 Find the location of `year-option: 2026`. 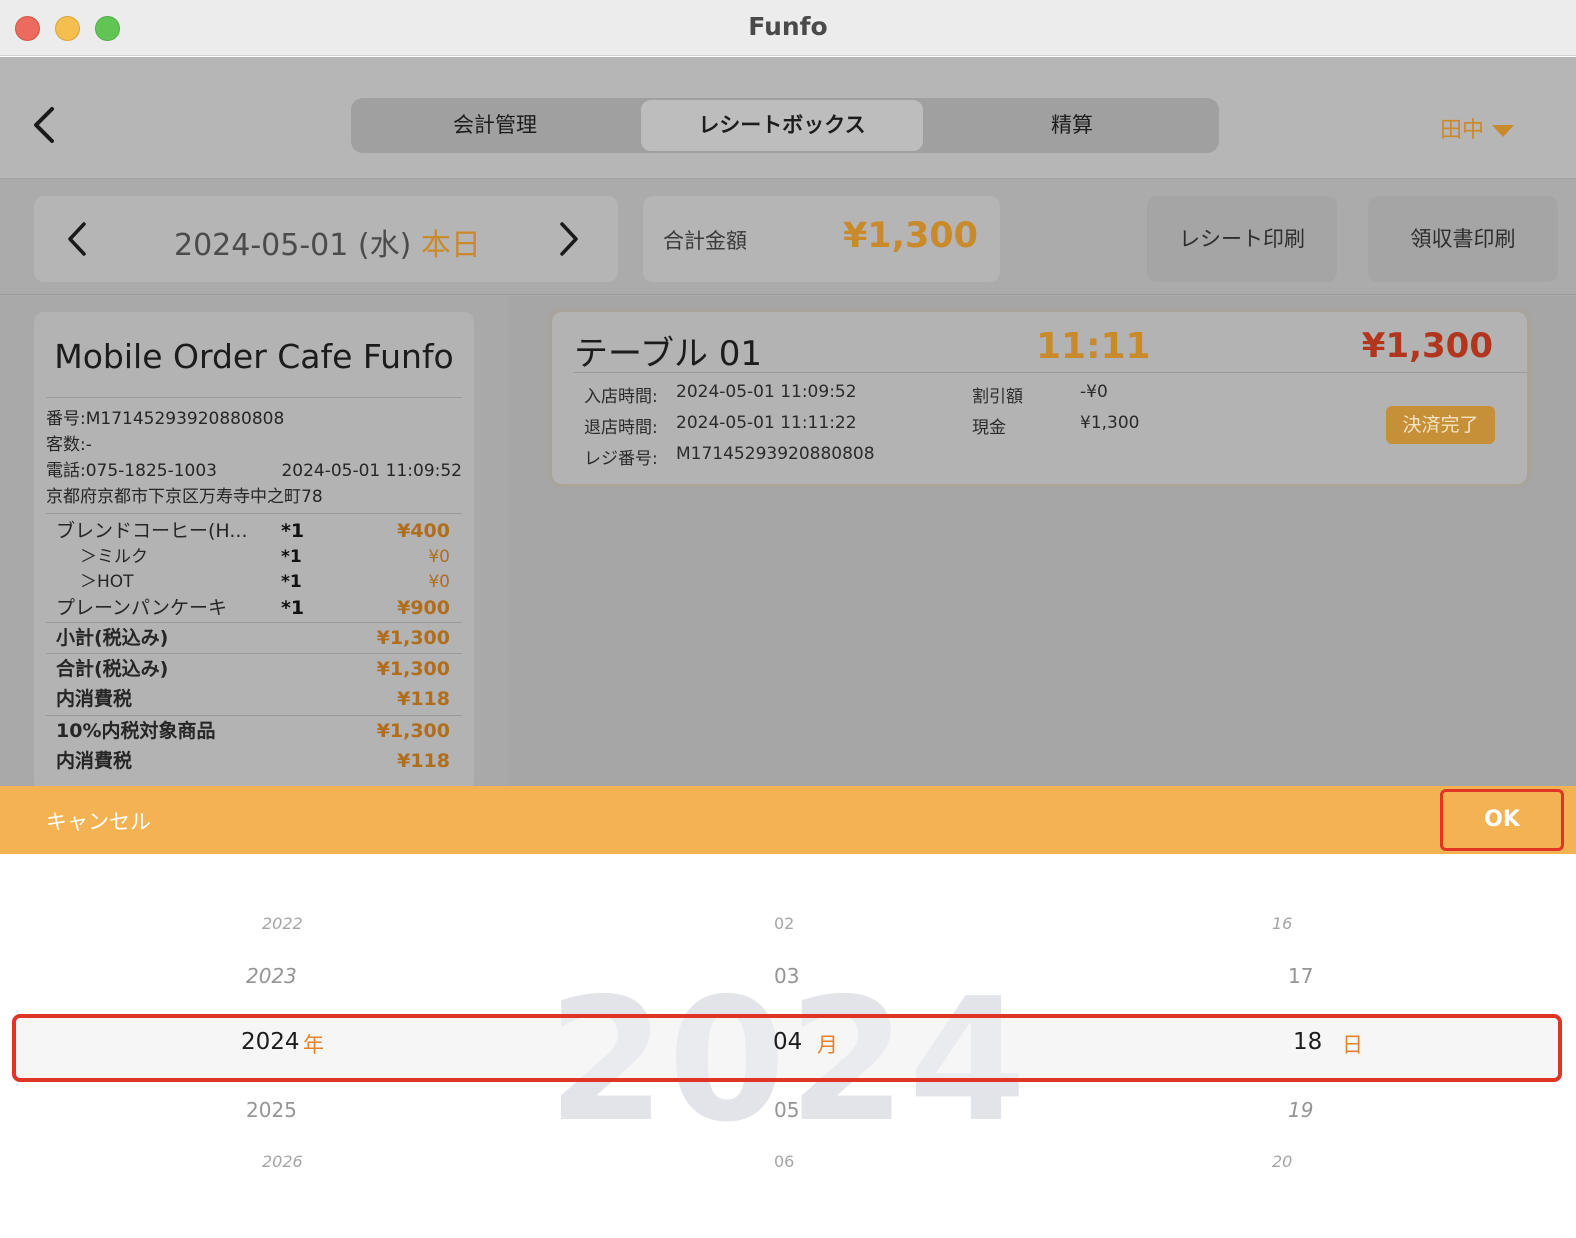

year-option: 2026 is located at coordinates (282, 1161).